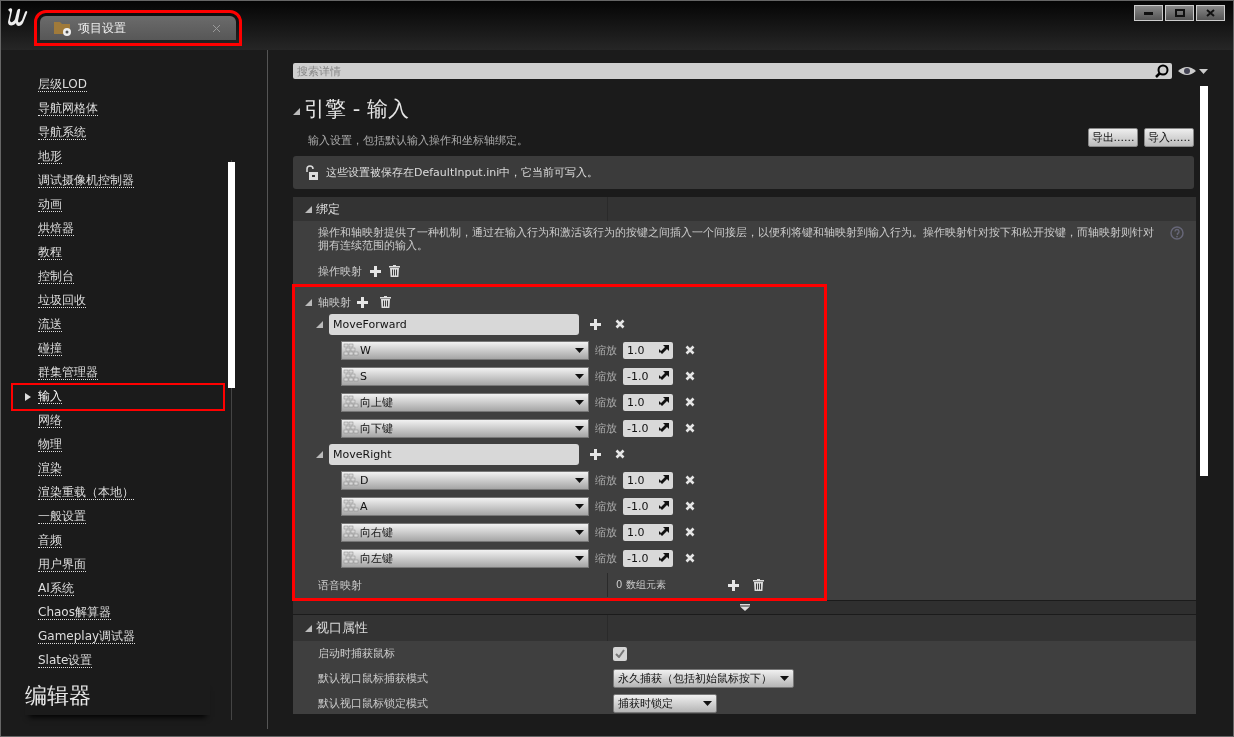 The image size is (1234, 737). Describe the element at coordinates (744, 607) in the screenshot. I see `expand-arrow-icon` at that location.